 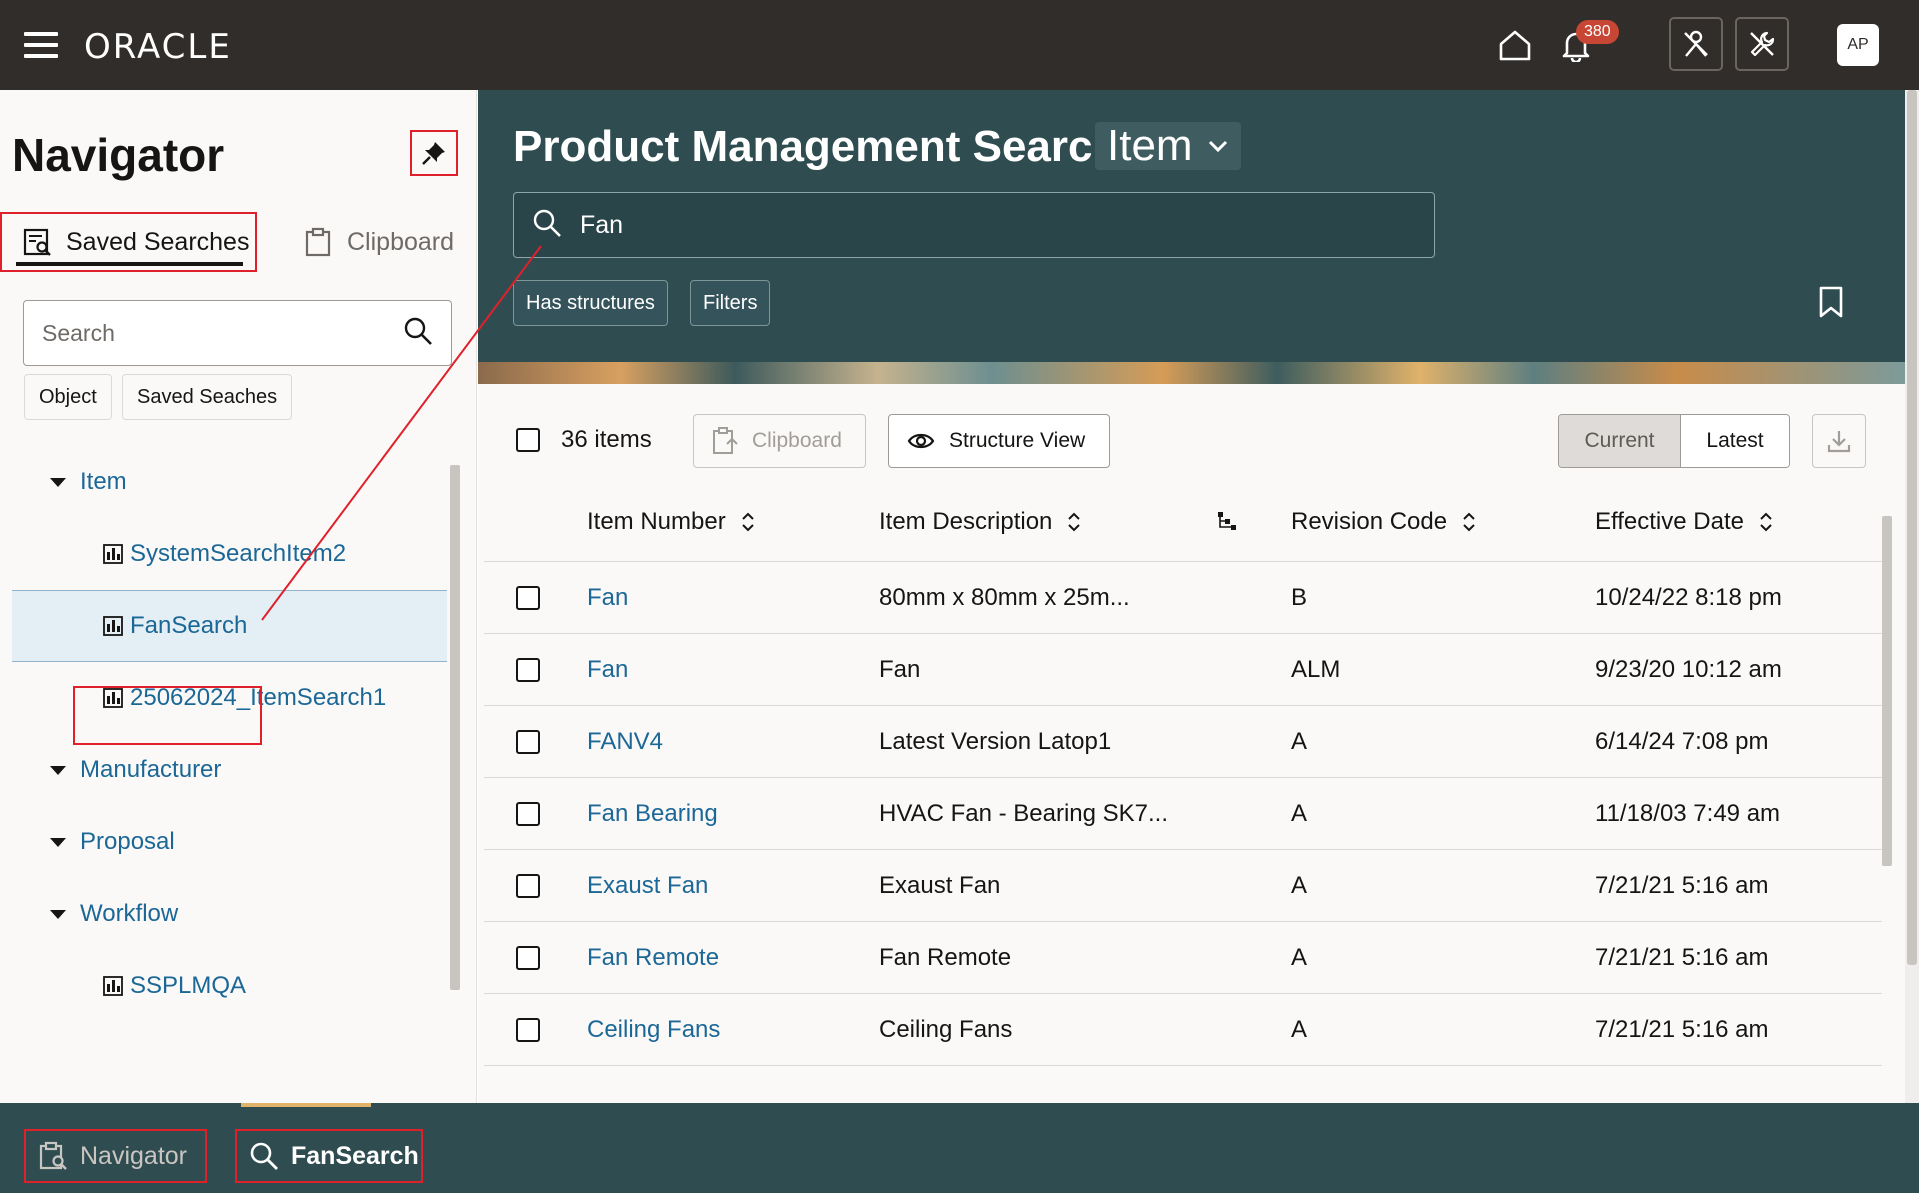 What do you see at coordinates (647, 886) in the screenshot?
I see `item-number-link: Exaust Fan` at bounding box center [647, 886].